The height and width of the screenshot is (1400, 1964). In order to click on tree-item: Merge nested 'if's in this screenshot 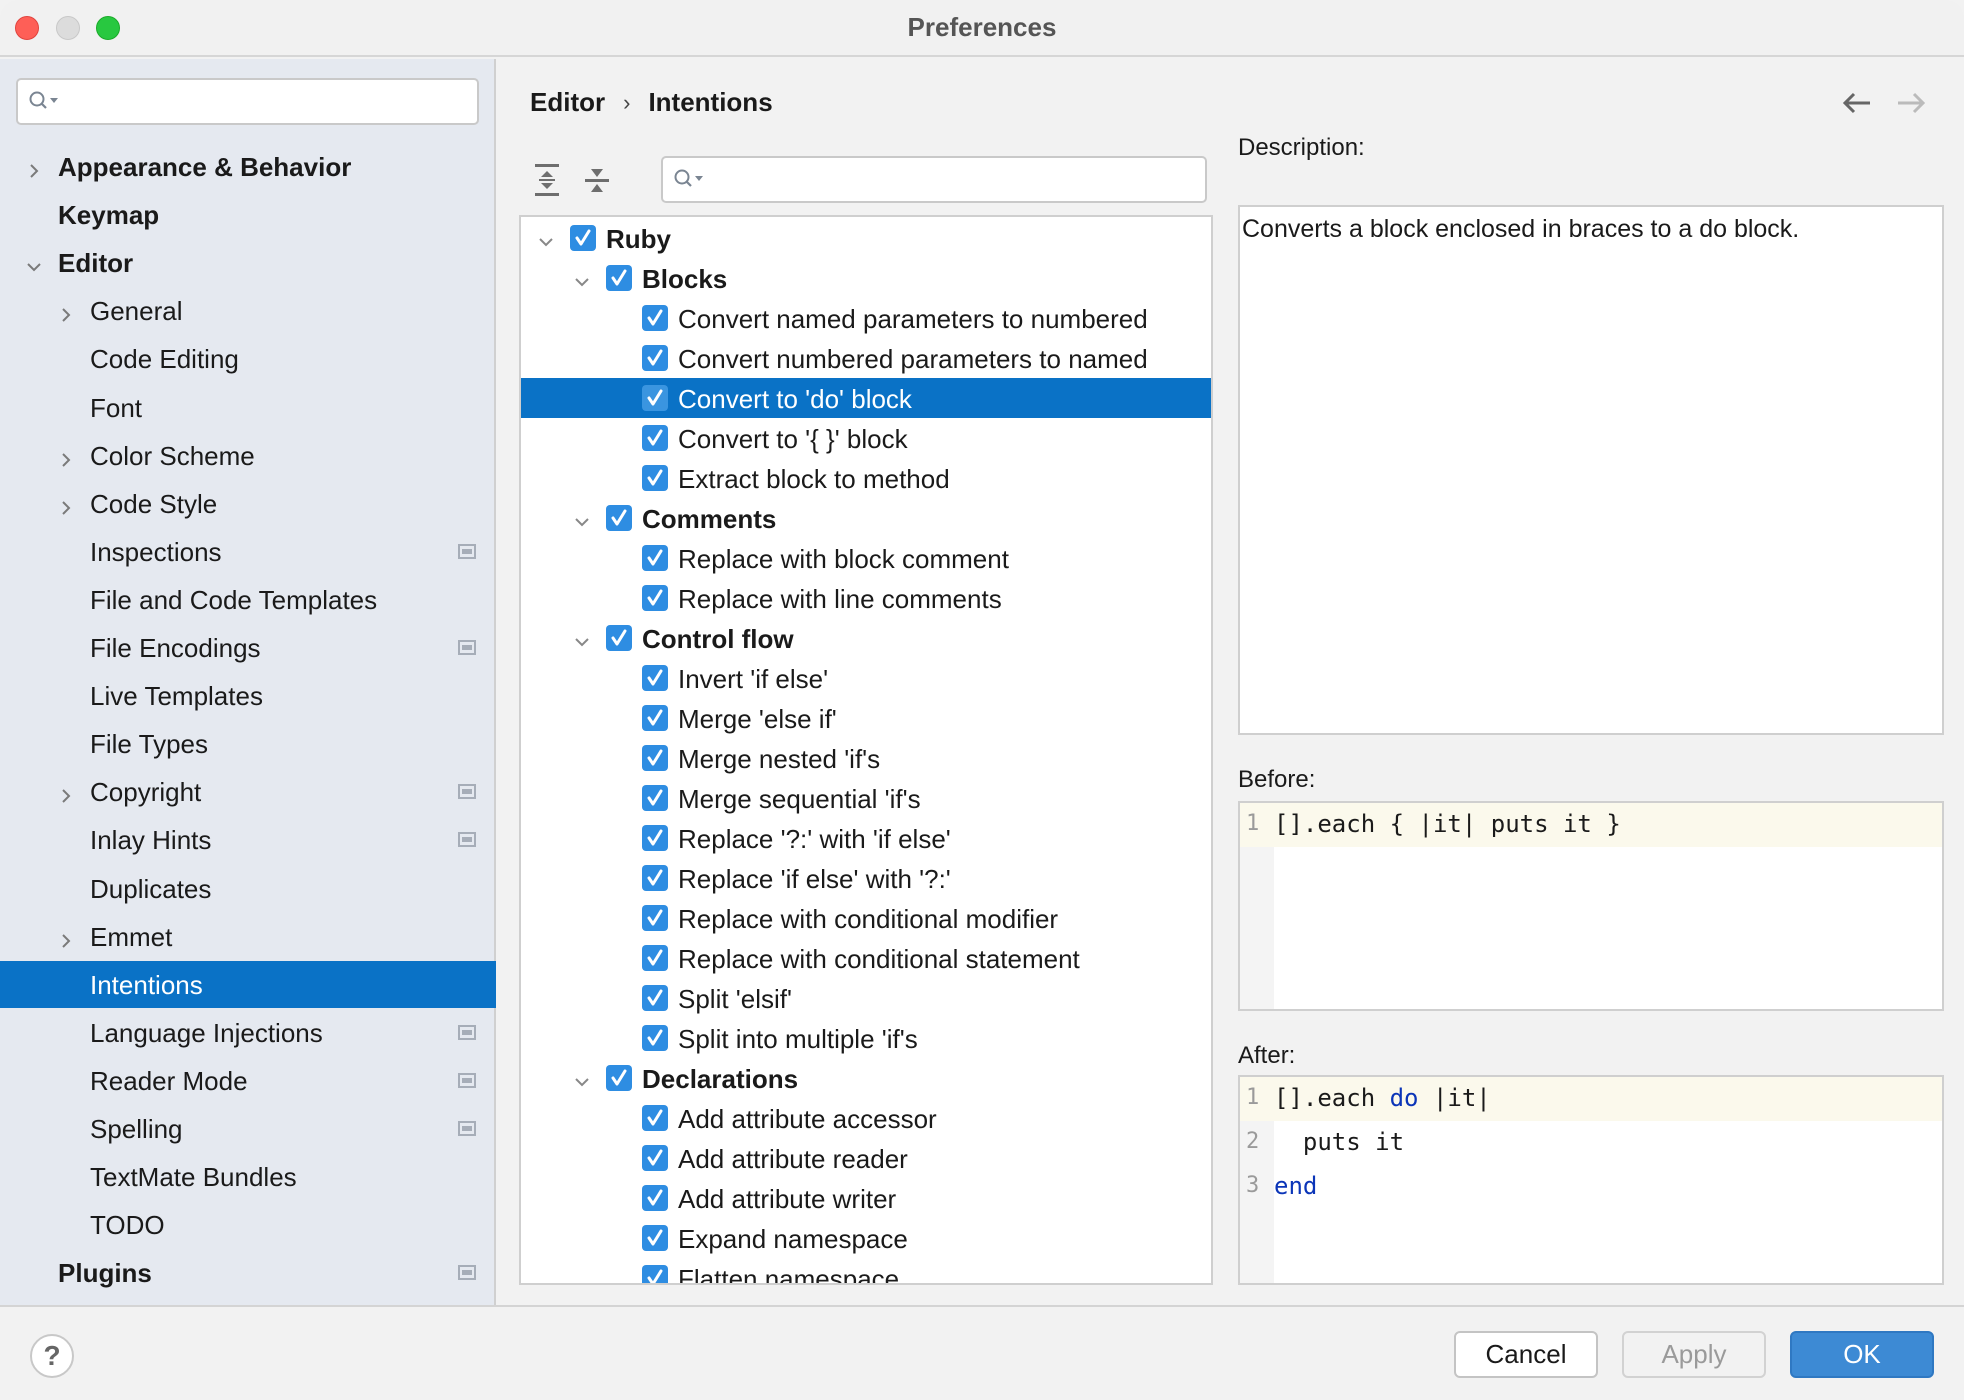, I will do `click(866, 758)`.